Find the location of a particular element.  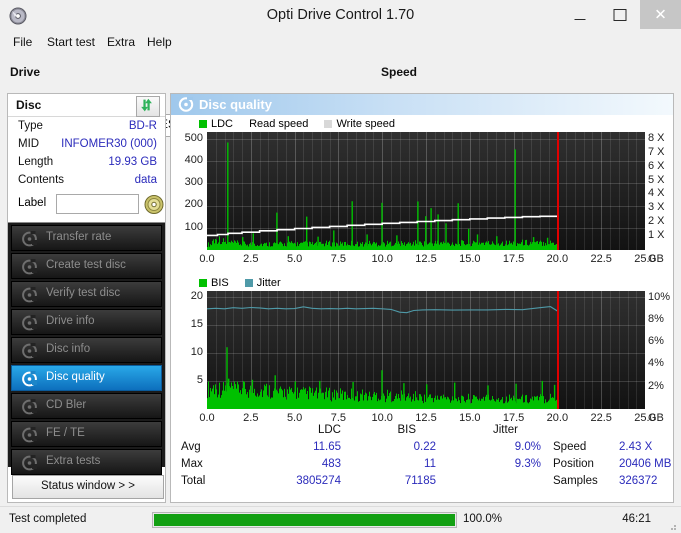

y-tick-left: 400 is located at coordinates (193, 159).